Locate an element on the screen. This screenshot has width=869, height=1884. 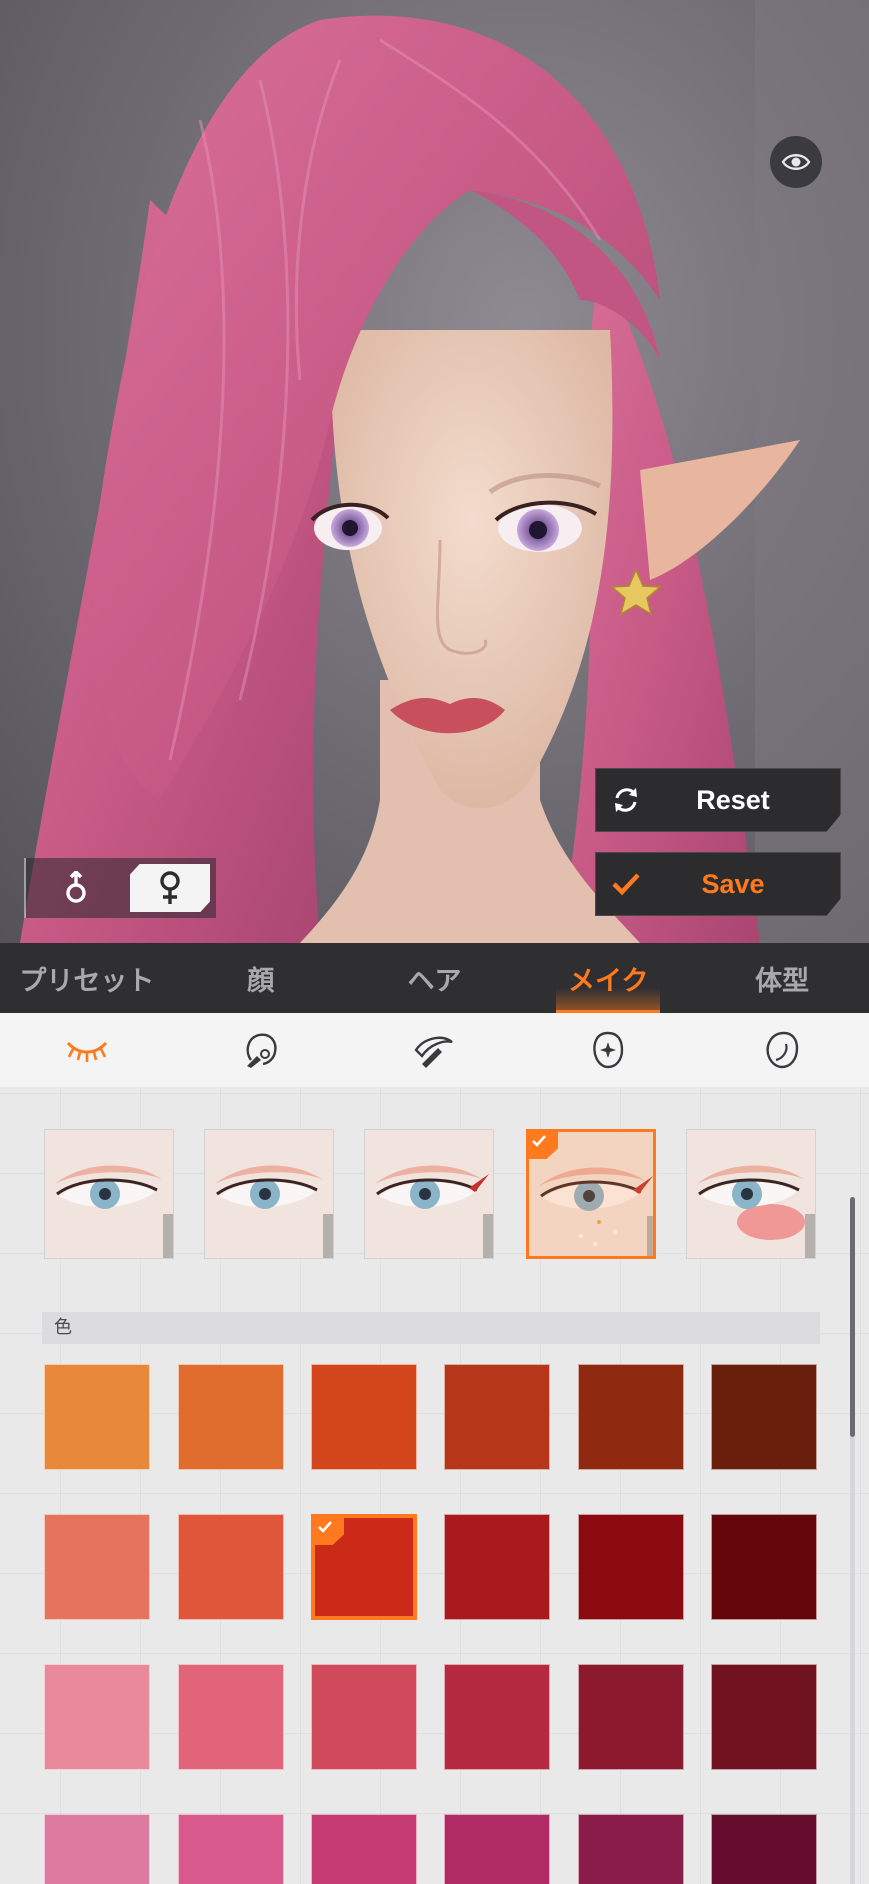
tab-face: 顔 is located at coordinates (261, 978).